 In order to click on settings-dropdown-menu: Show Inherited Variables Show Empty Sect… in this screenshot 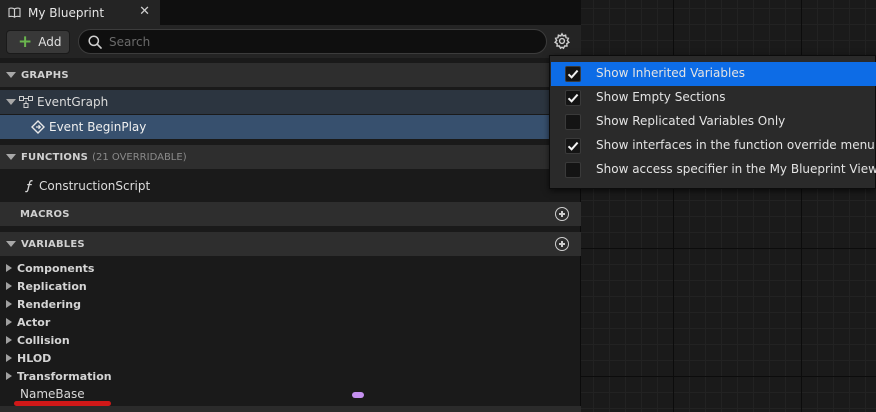, I will do `click(712, 122)`.